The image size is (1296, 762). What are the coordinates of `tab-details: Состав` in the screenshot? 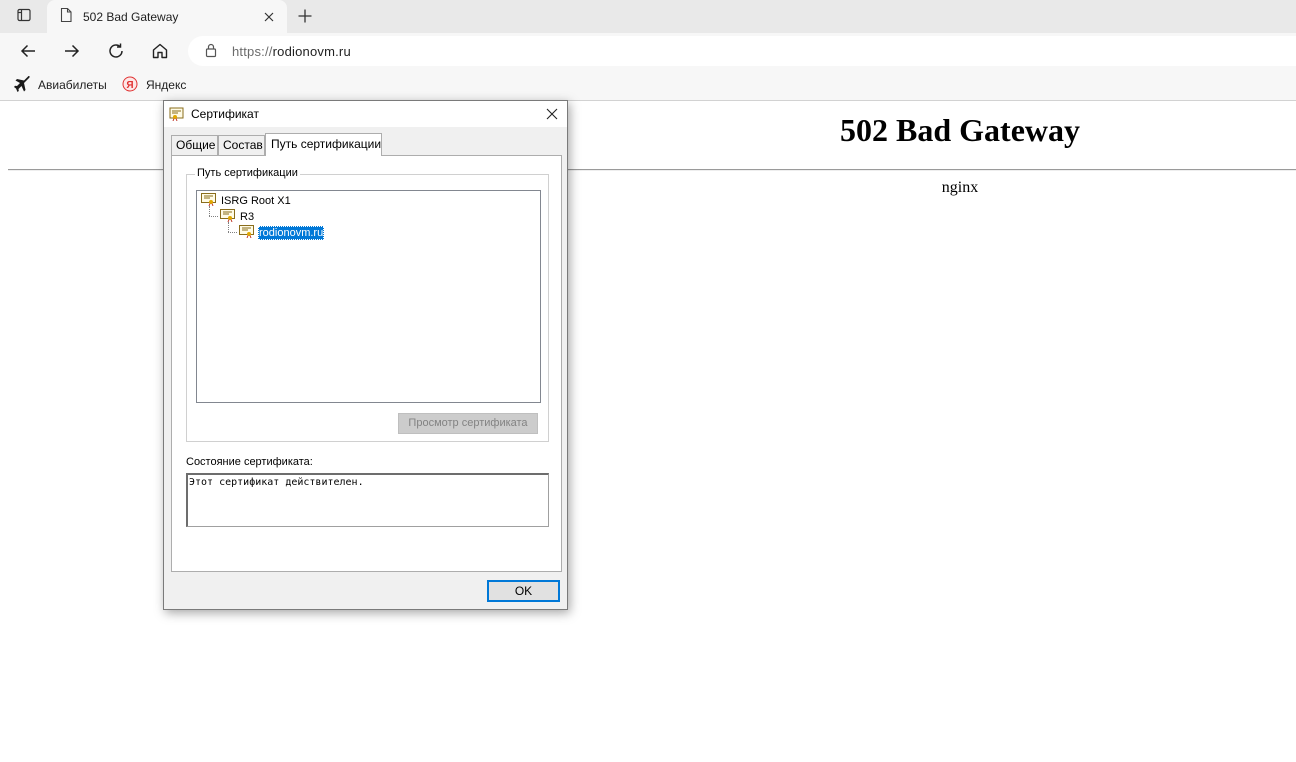 It's located at (241, 145).